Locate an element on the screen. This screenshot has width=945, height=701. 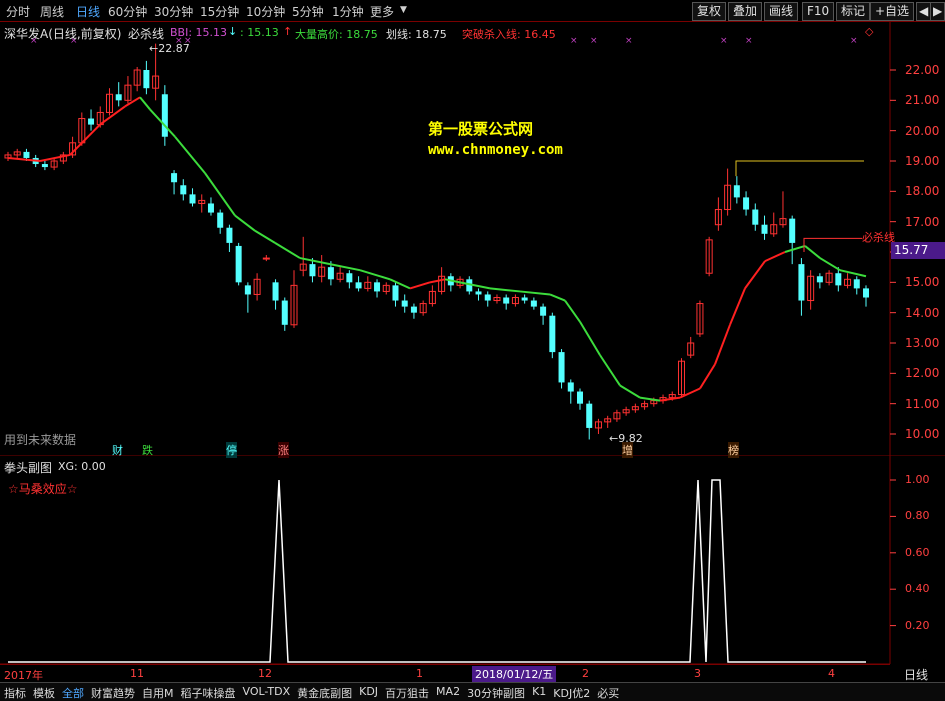
tab-15min: 15分钟 is located at coordinates (219, 11).